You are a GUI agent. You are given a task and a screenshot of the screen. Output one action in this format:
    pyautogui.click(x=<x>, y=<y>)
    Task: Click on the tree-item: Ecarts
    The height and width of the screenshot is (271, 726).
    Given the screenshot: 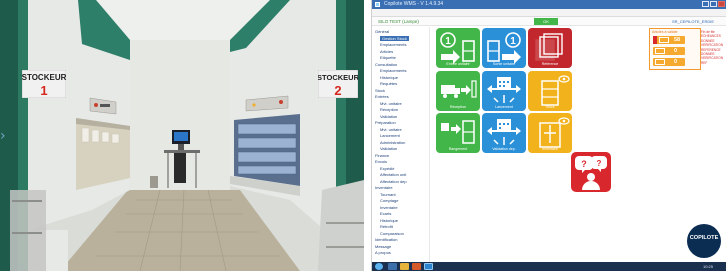 What is the action you would take?
    pyautogui.click(x=385, y=213)
    